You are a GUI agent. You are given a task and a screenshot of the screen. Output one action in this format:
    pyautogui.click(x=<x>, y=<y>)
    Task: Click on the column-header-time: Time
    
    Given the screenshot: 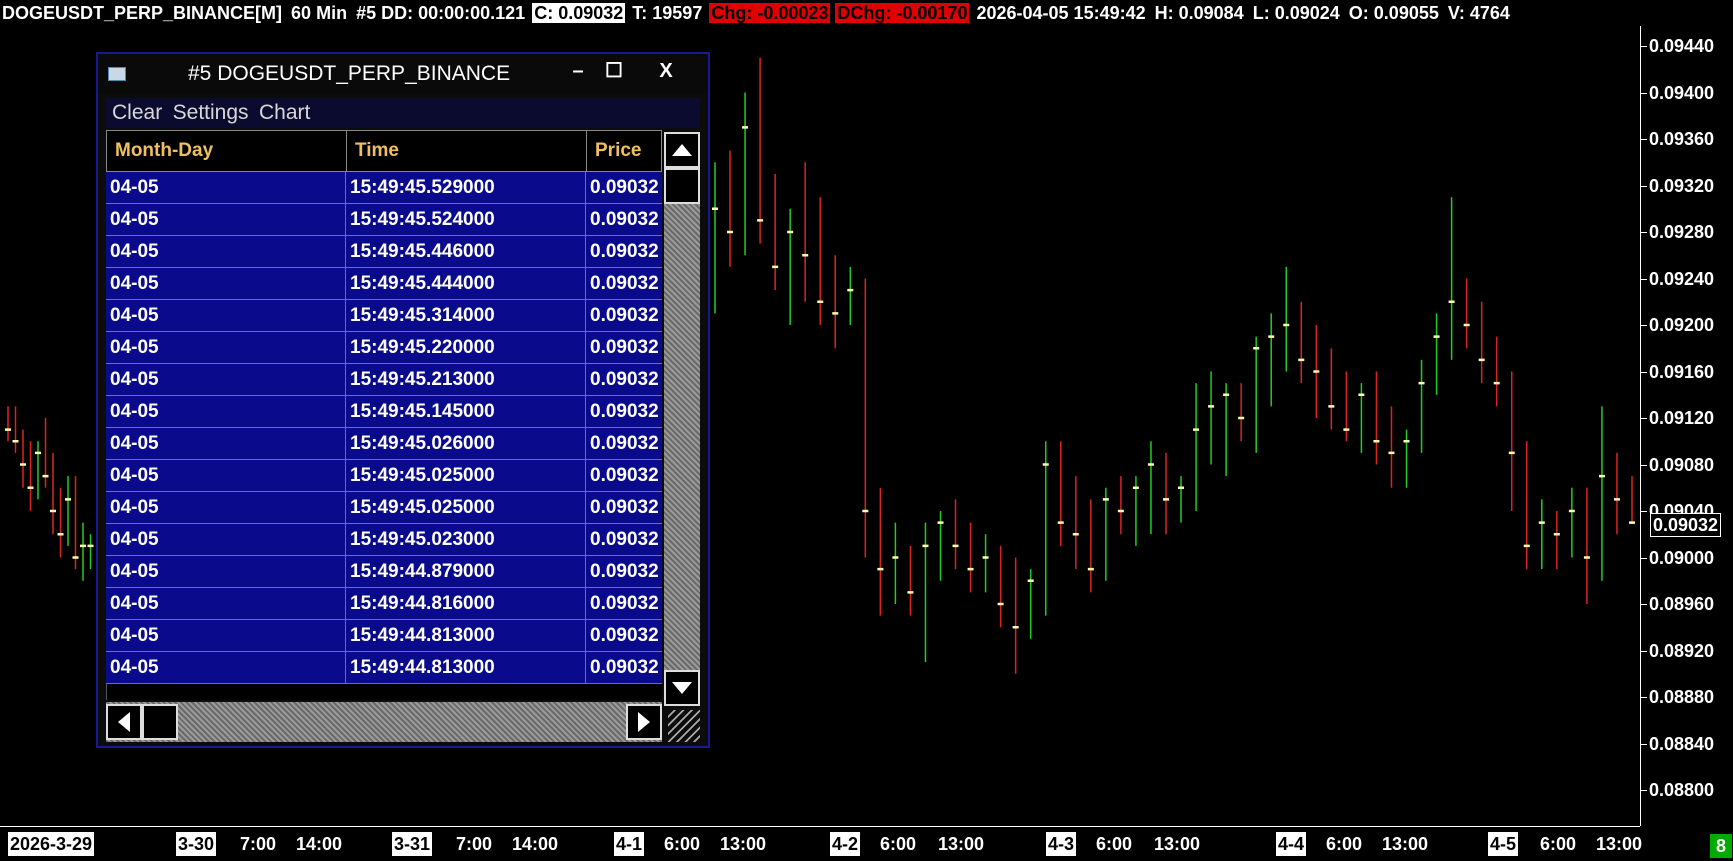 What is the action you would take?
    pyautogui.click(x=467, y=151)
    